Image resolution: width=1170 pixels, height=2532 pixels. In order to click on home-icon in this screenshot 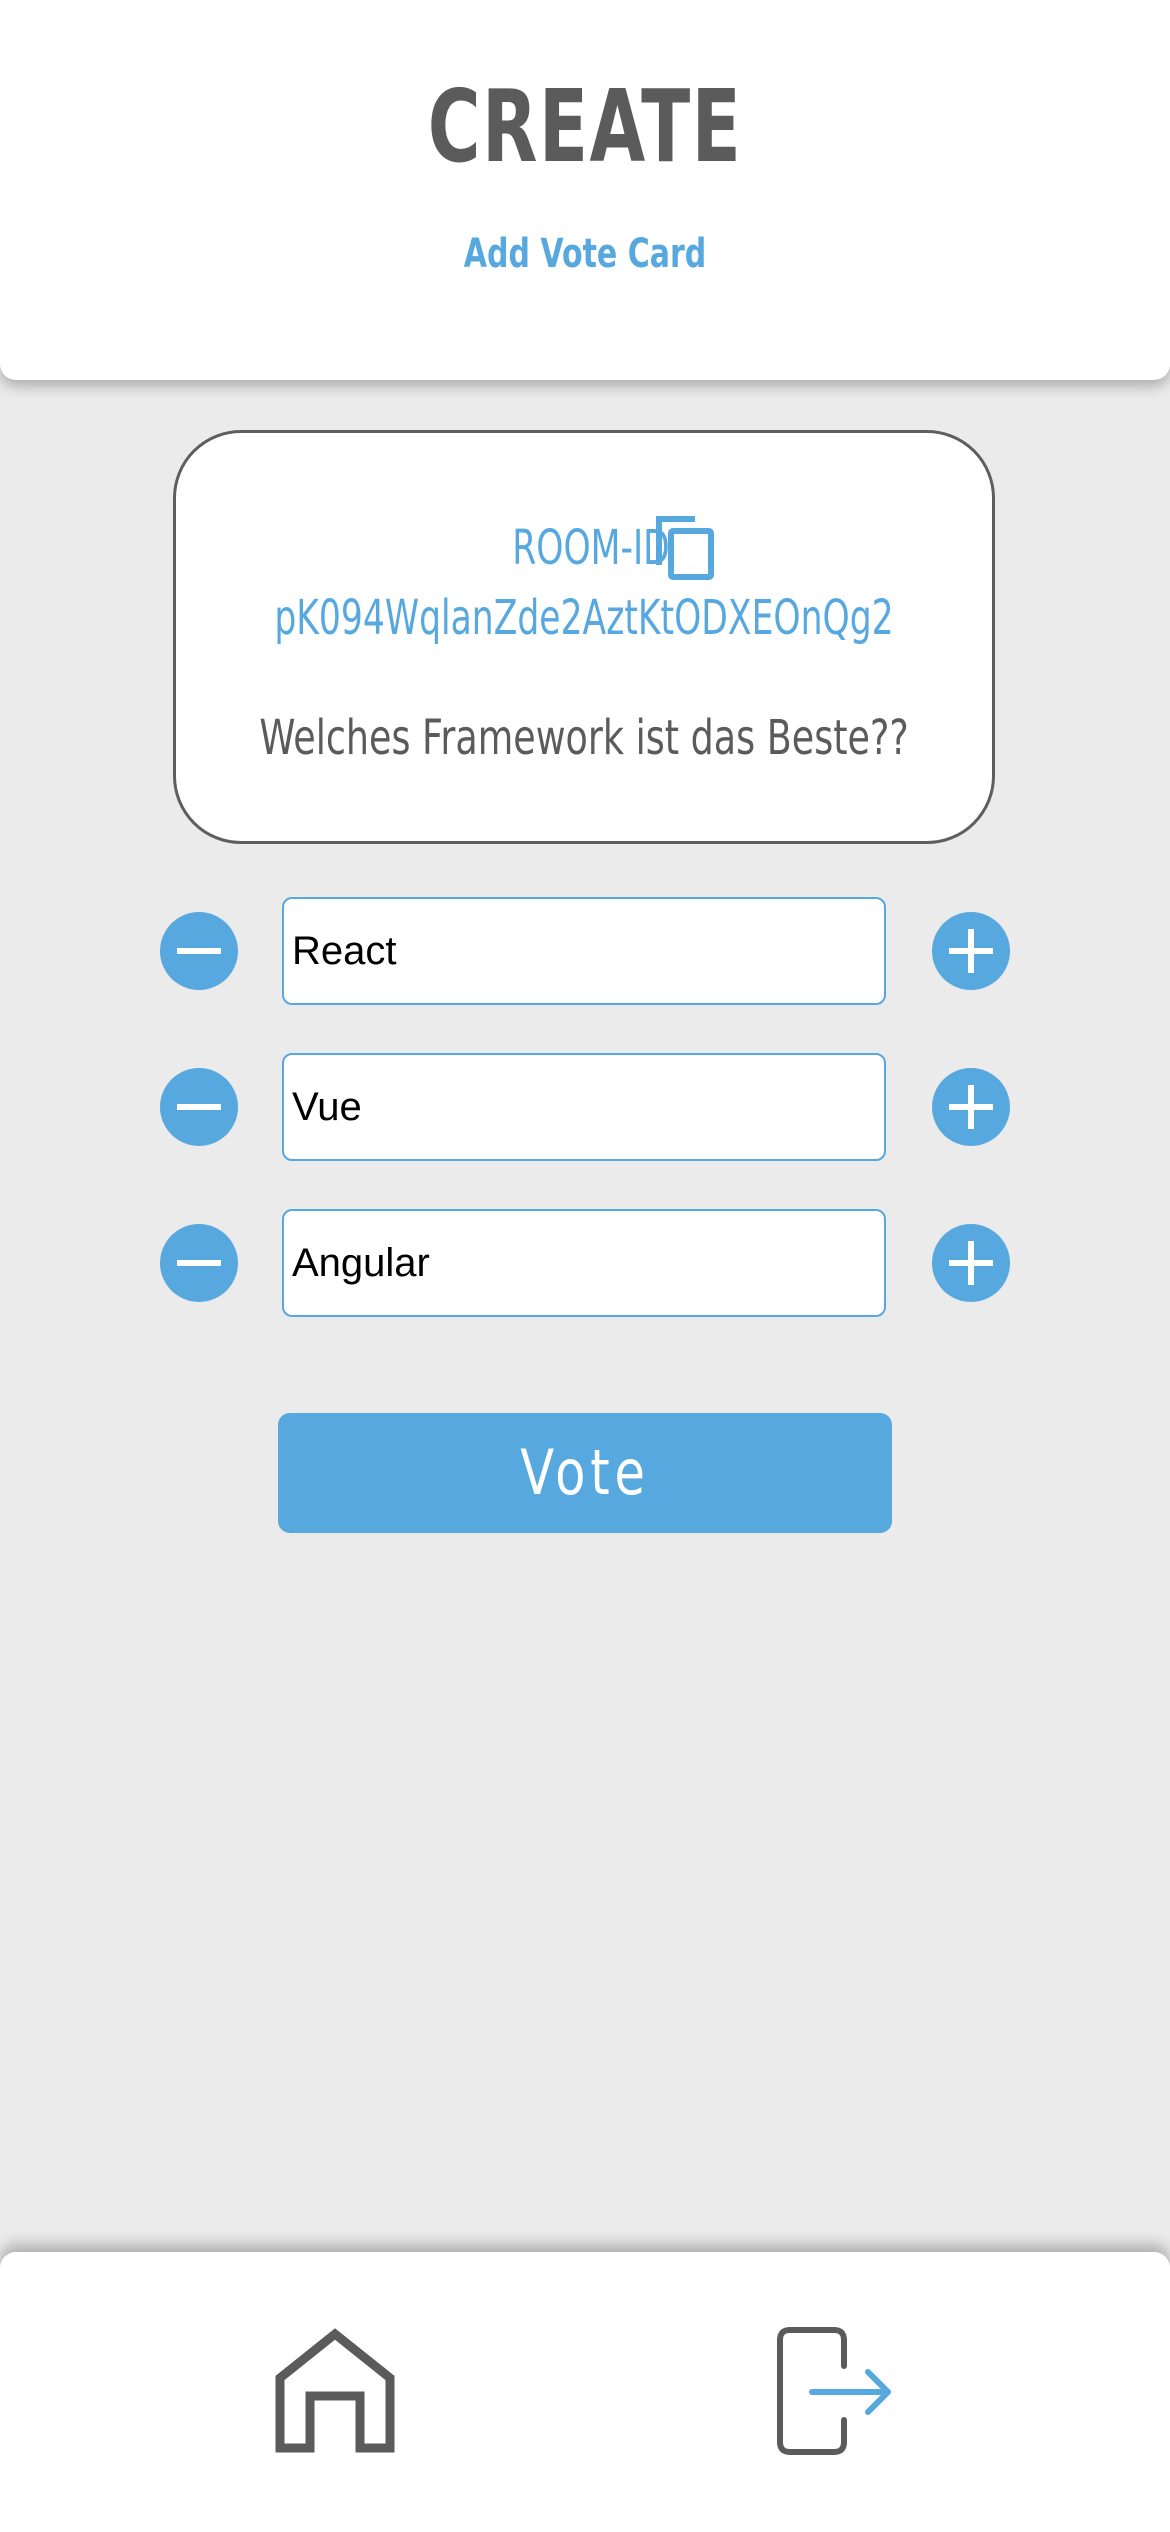, I will do `click(335, 2390)`.